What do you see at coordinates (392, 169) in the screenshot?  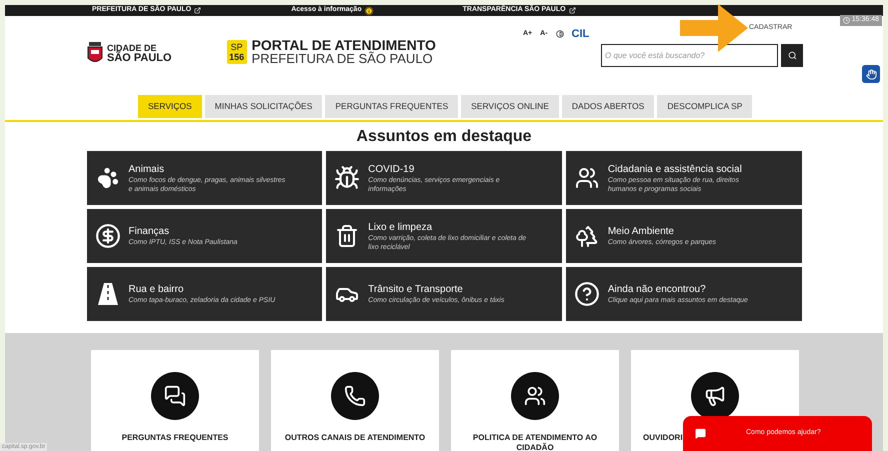 I see `topic-title: COVID-19` at bounding box center [392, 169].